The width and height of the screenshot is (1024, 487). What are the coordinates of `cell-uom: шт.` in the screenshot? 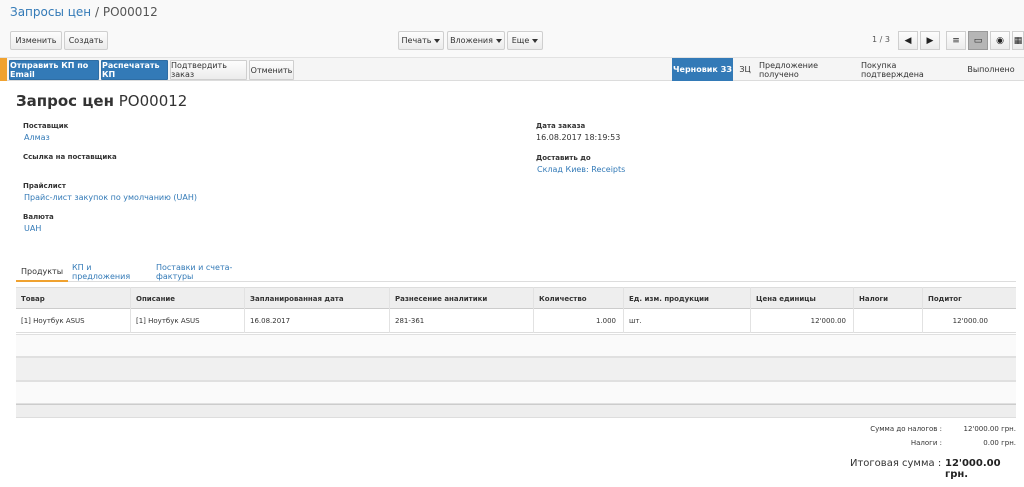 It's located at (635, 321).